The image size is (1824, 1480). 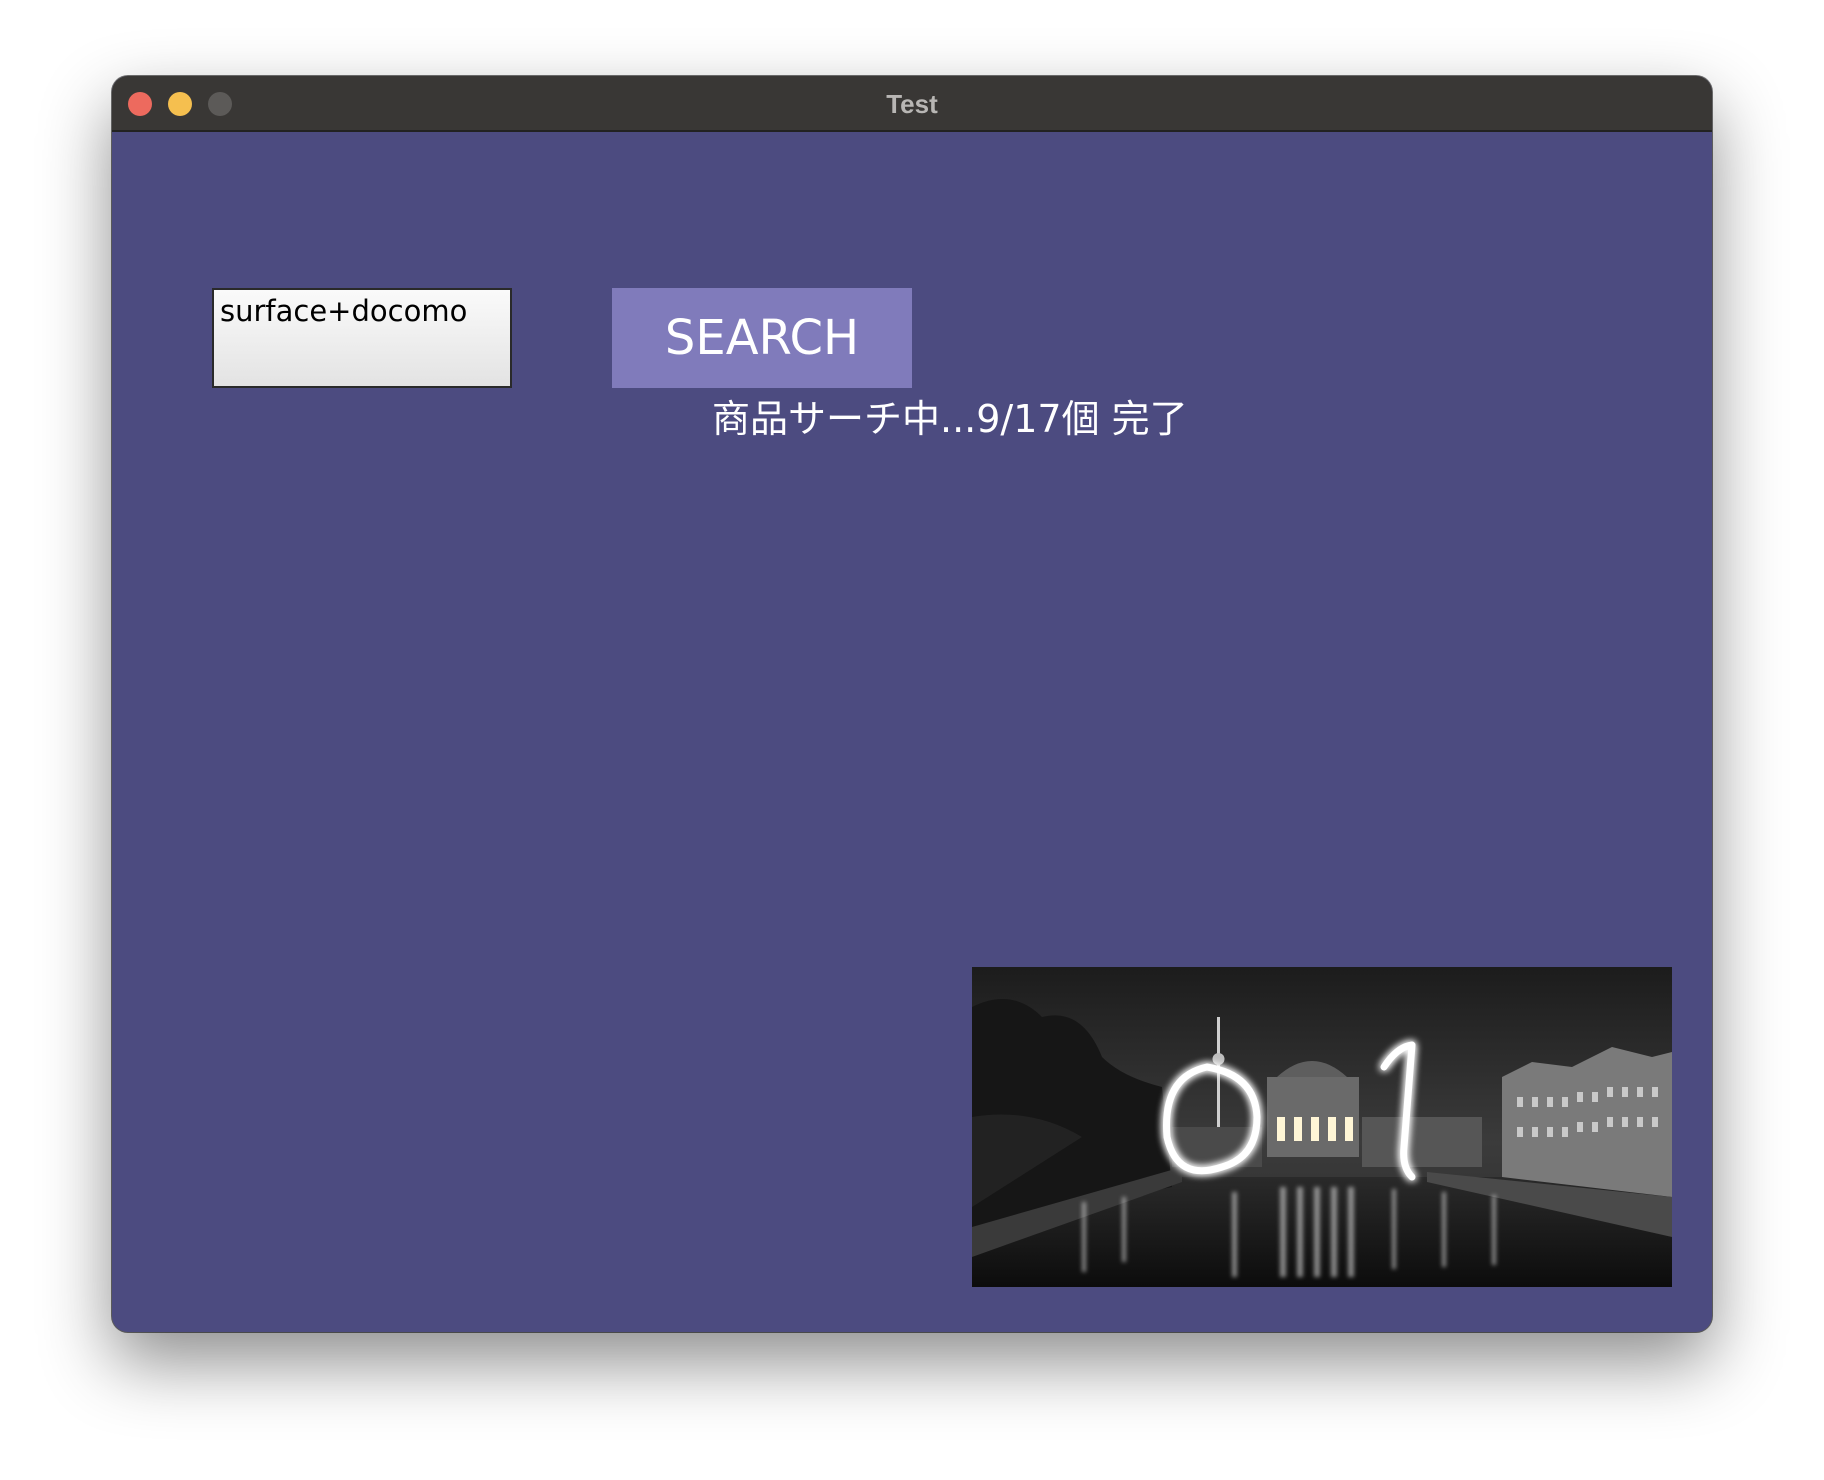 I want to click on search-input: surface+docomo, so click(x=362, y=338).